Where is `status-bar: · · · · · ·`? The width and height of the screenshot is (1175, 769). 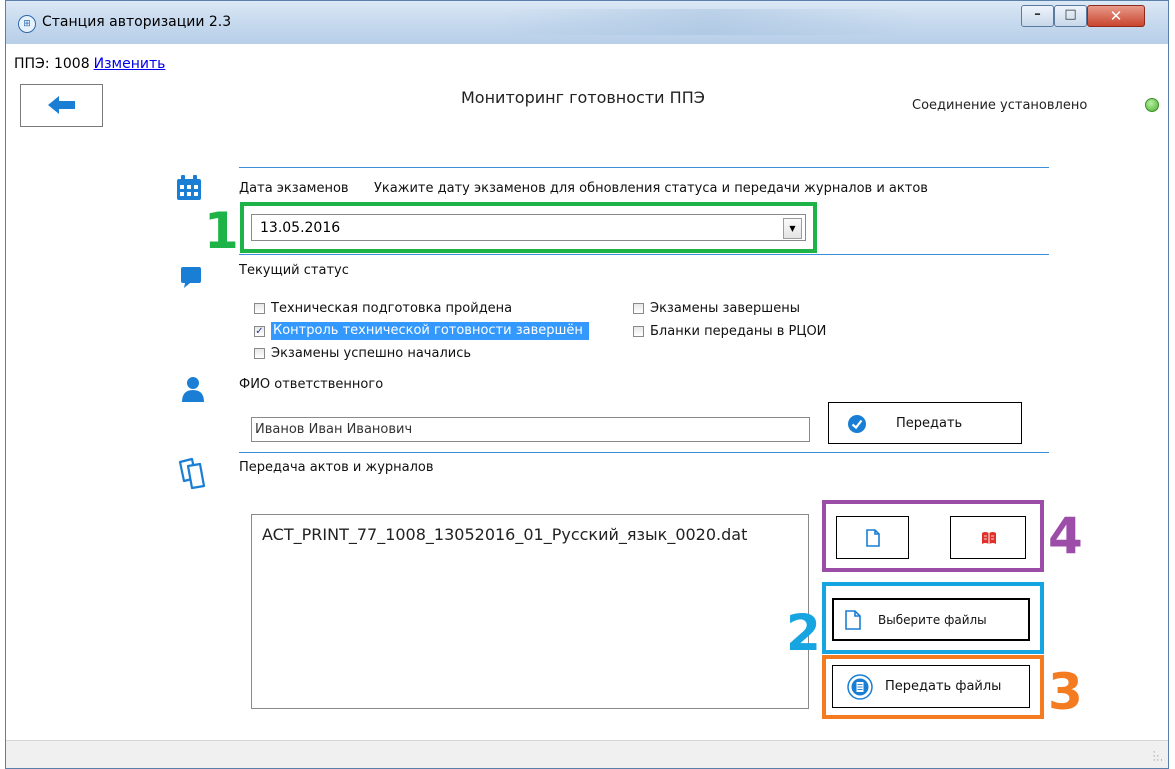
status-bar: · · · · · · is located at coordinates (587, 754).